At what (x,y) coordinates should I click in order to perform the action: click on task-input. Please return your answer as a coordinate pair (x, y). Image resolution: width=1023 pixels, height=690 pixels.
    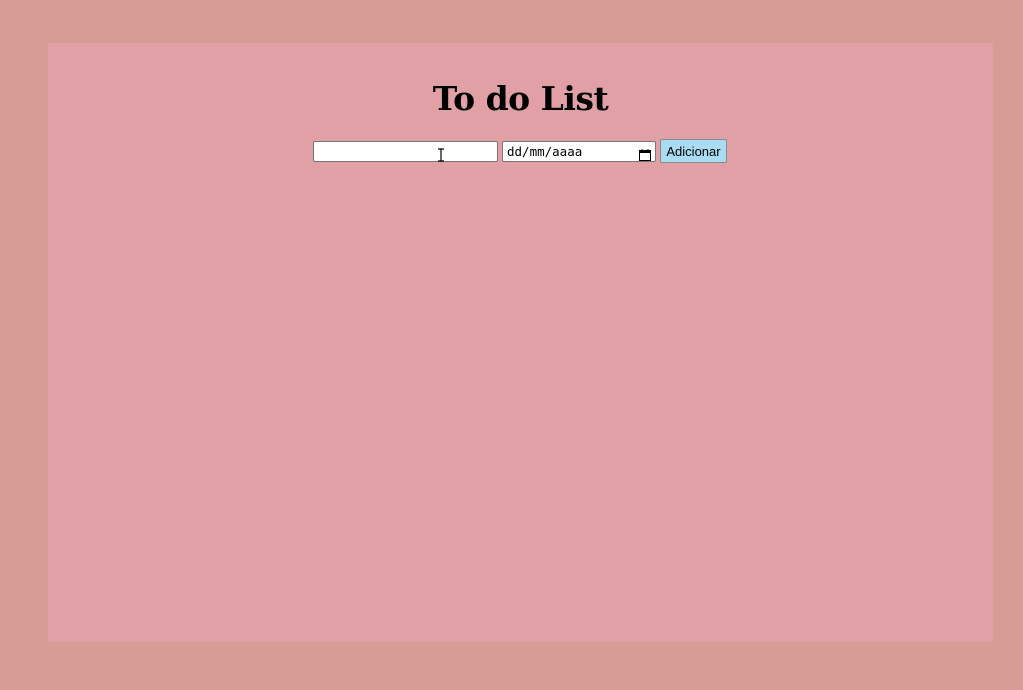
    Looking at the image, I should click on (405, 151).